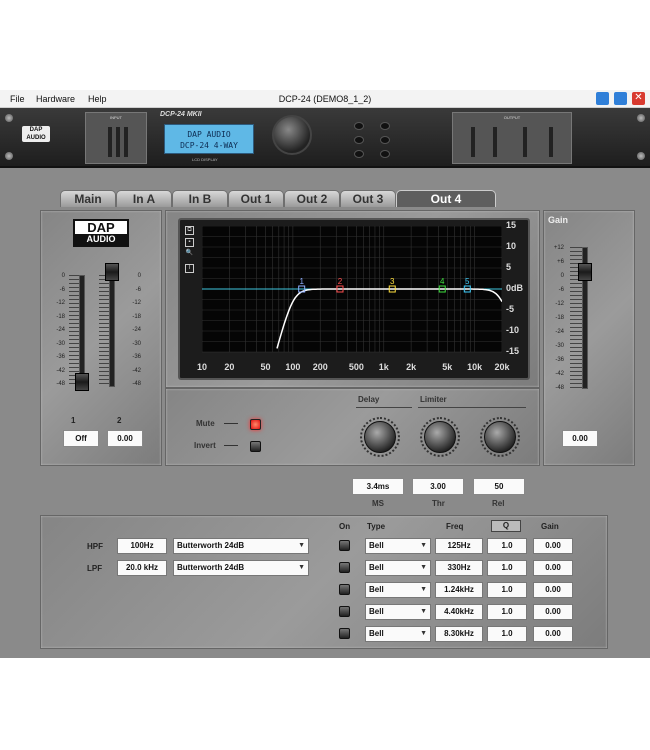 The width and height of the screenshot is (650, 750). What do you see at coordinates (502, 367) in the screenshot?
I see `eq-x-tick: 20k` at bounding box center [502, 367].